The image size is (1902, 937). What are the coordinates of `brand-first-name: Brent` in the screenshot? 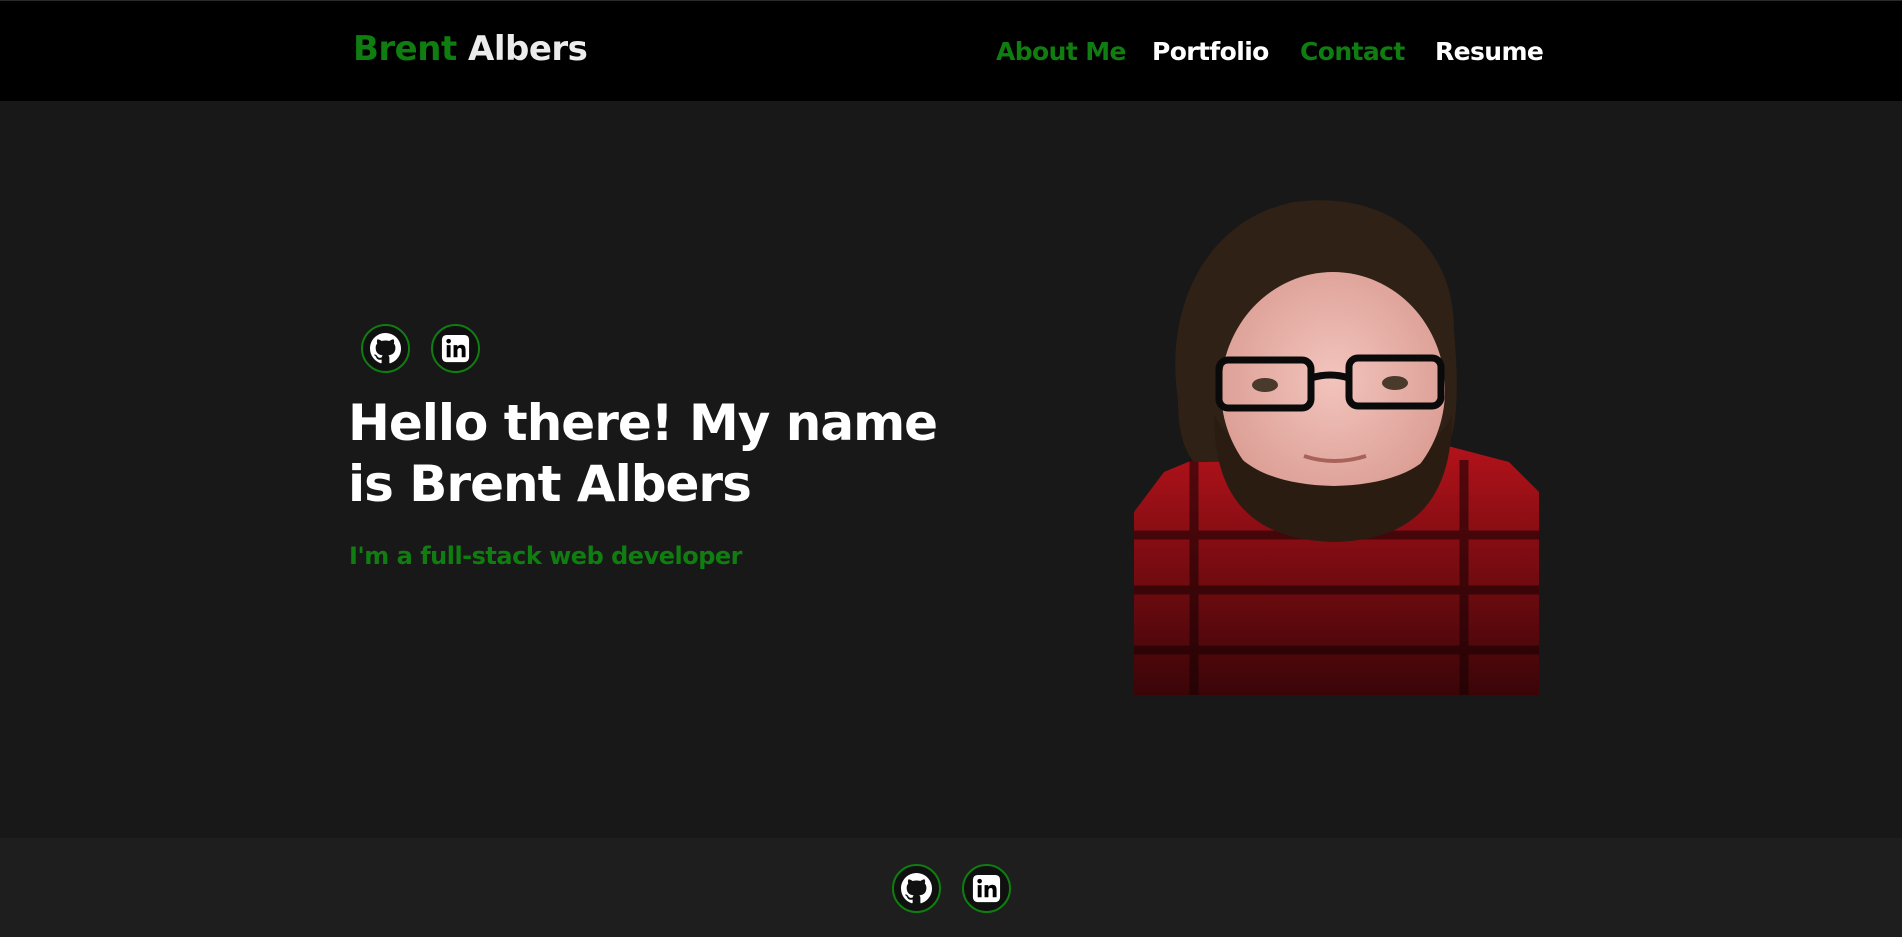 It's located at (405, 49).